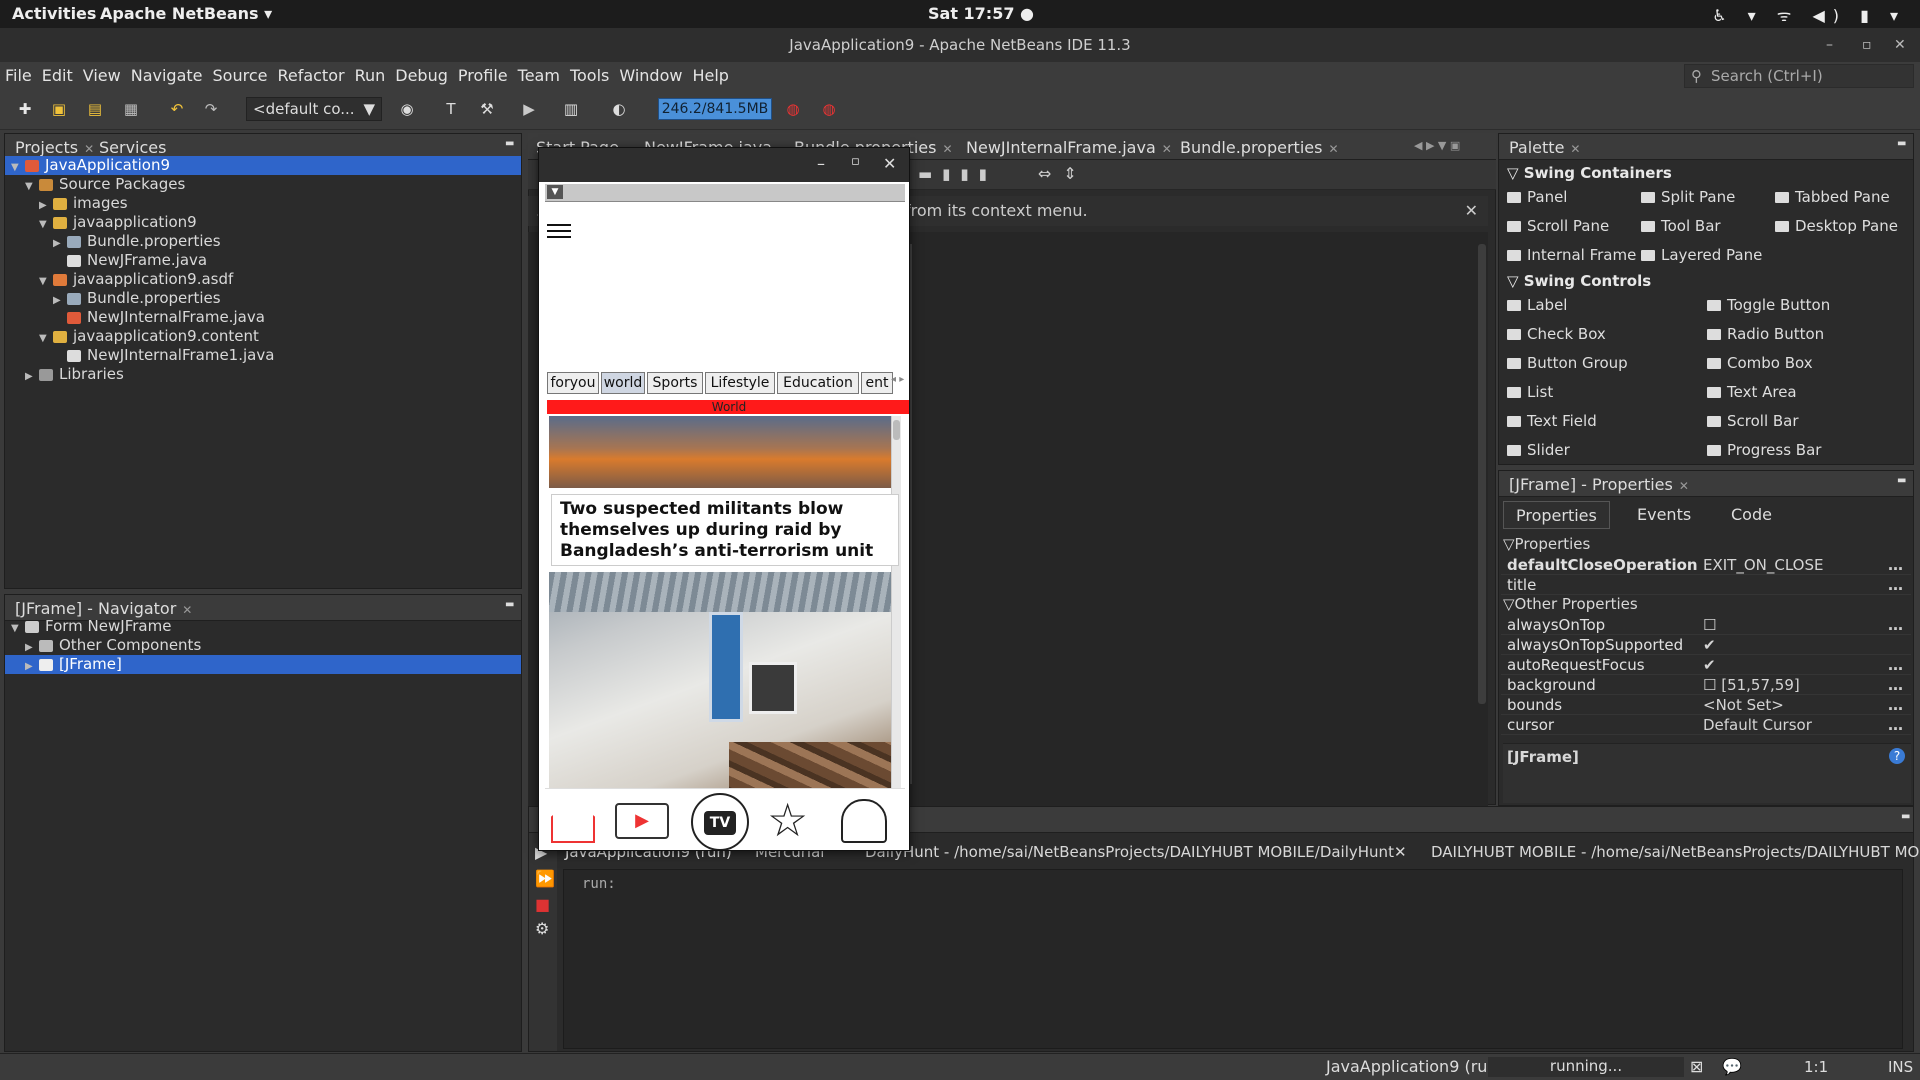 This screenshot has height=1080, width=1920. Describe the element at coordinates (710, 73) in the screenshot. I see `menu-help: Help` at that location.